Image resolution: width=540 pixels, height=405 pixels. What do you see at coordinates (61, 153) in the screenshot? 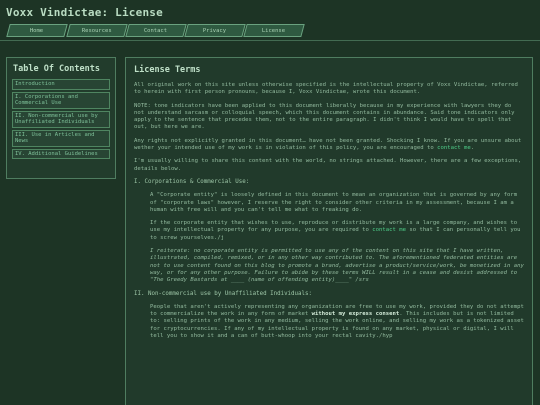
I see `toc-item-additional-guidelines: IV. Additional Guidelines` at bounding box center [61, 153].